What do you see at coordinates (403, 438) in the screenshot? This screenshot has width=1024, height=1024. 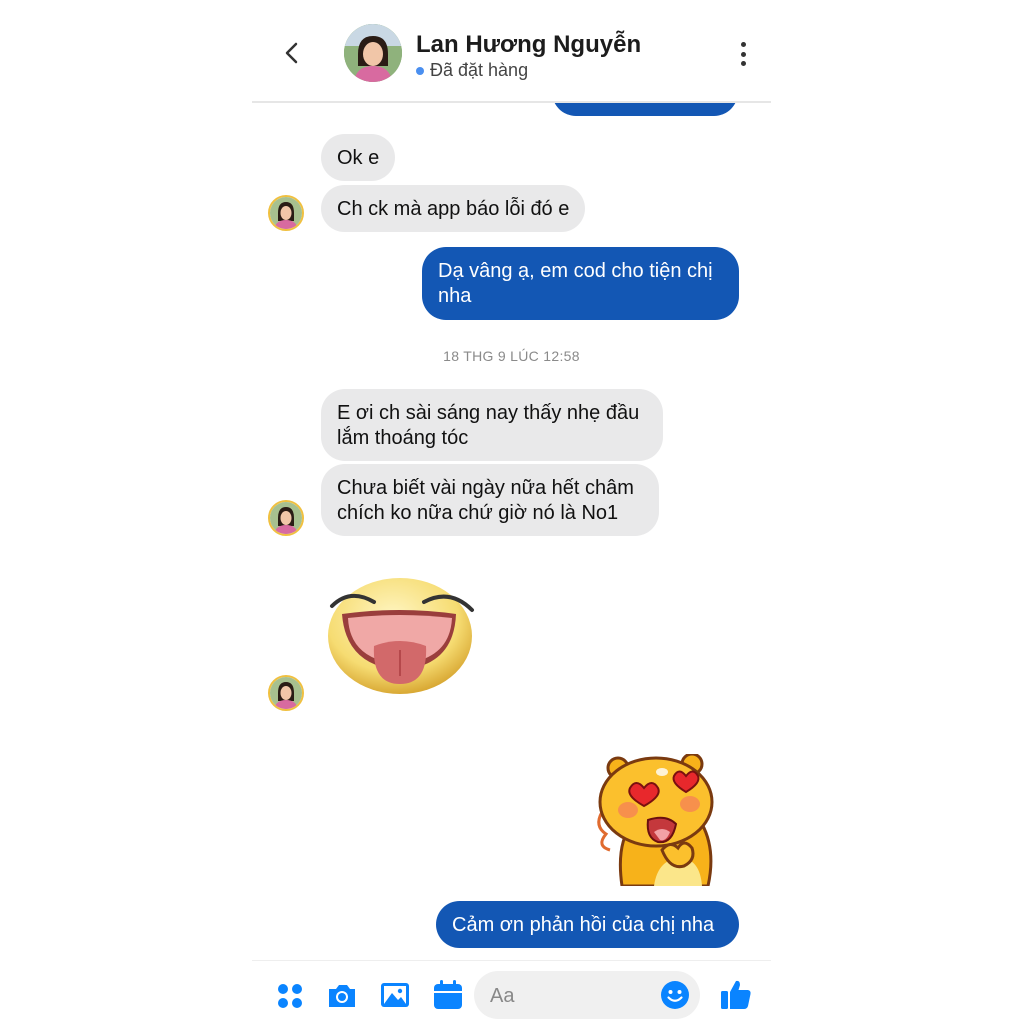 I see `message-text-line: lắm thoáng tóc` at bounding box center [403, 438].